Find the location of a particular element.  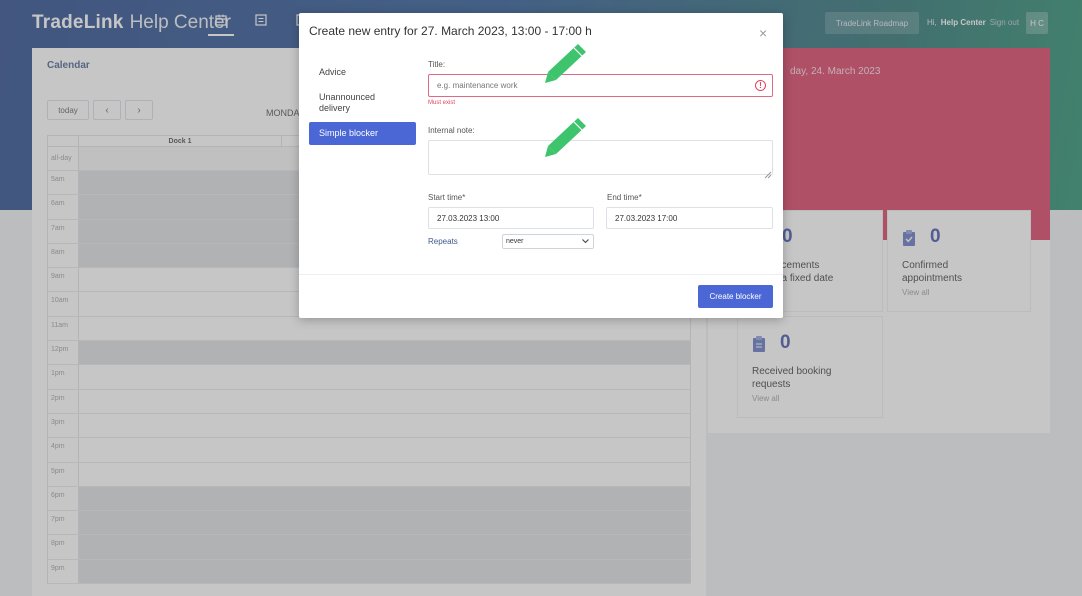

repeats-value: never is located at coordinates (515, 241).